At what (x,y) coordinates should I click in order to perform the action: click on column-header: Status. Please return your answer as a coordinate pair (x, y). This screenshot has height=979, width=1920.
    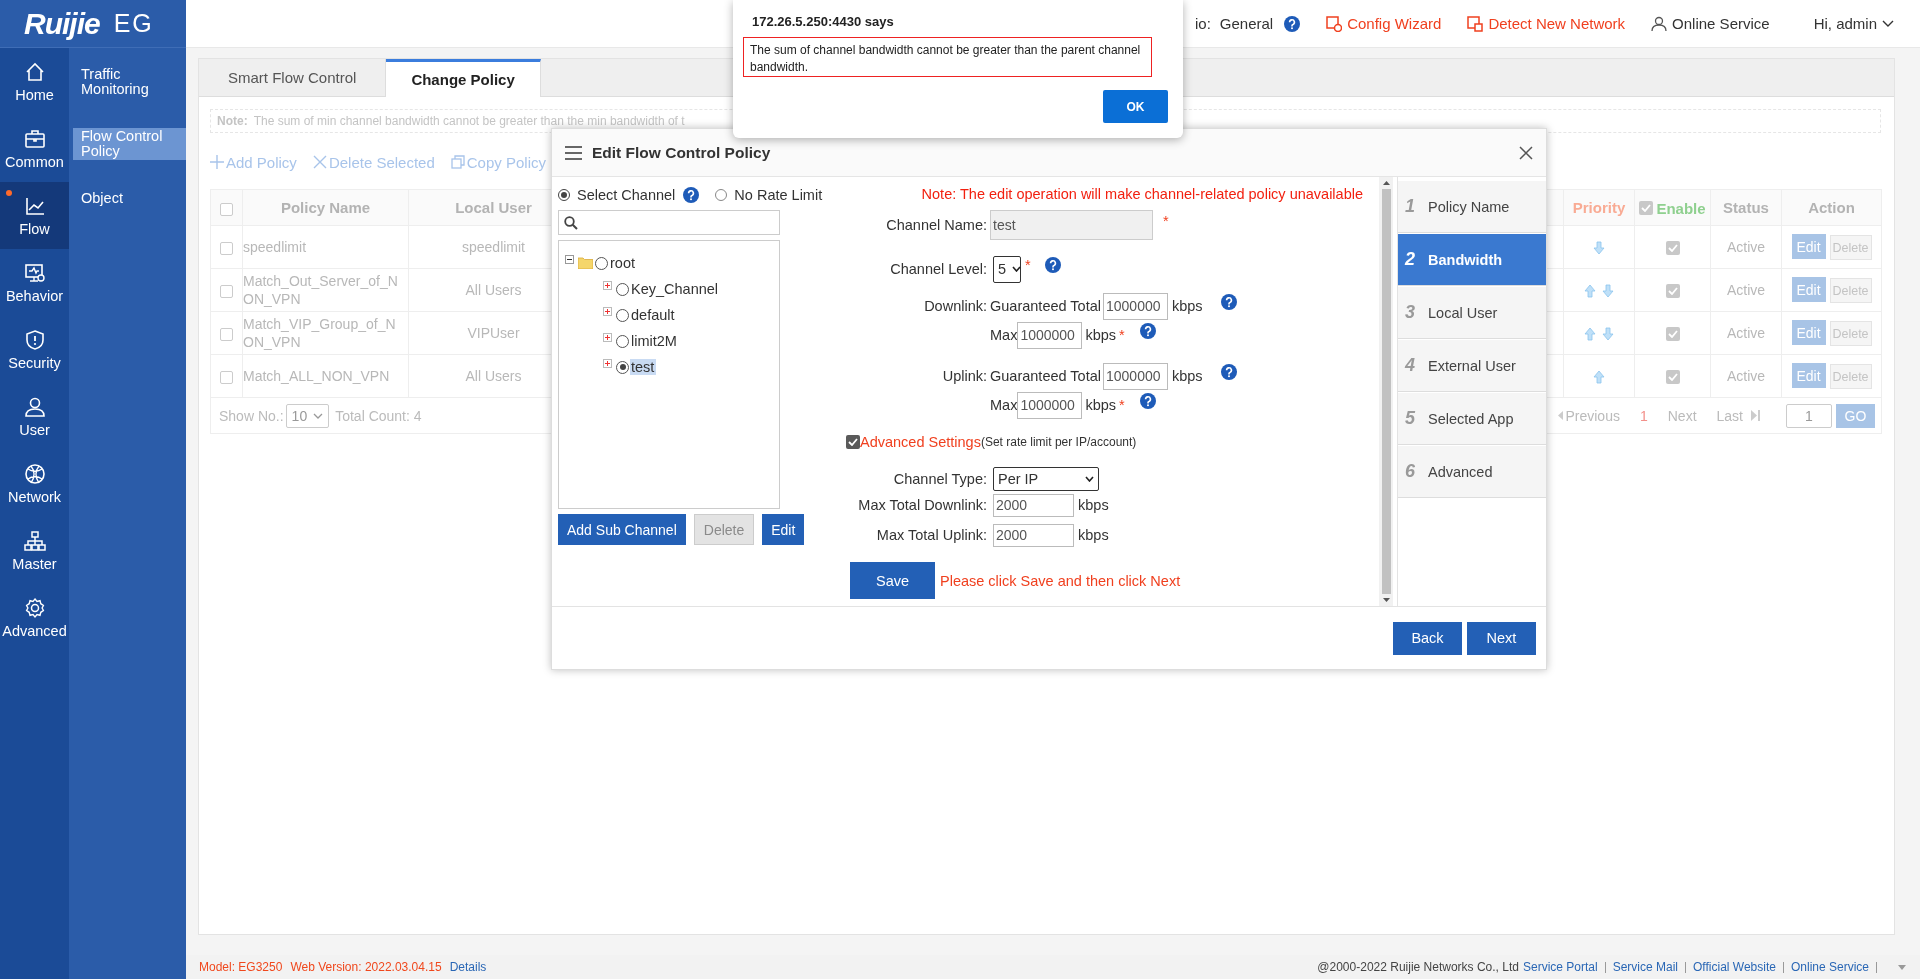
    Looking at the image, I should click on (1746, 207).